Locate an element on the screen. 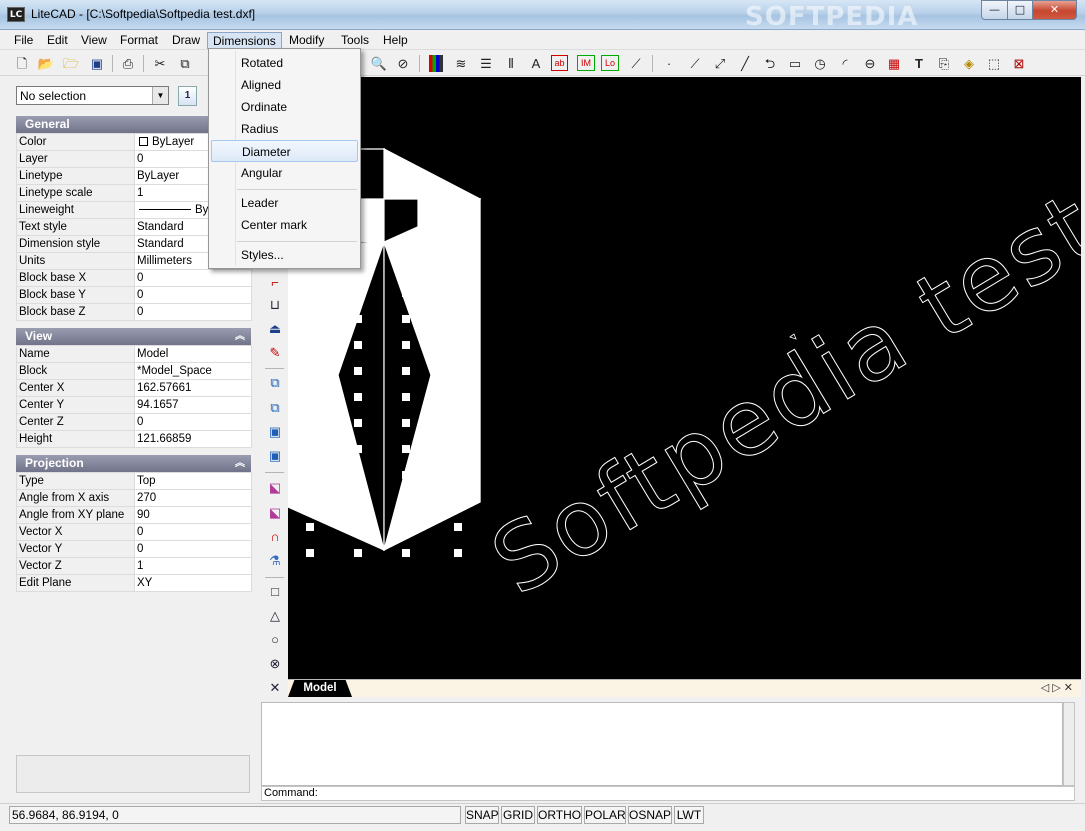  send-back-icon: ⧉ is located at coordinates (275, 408).